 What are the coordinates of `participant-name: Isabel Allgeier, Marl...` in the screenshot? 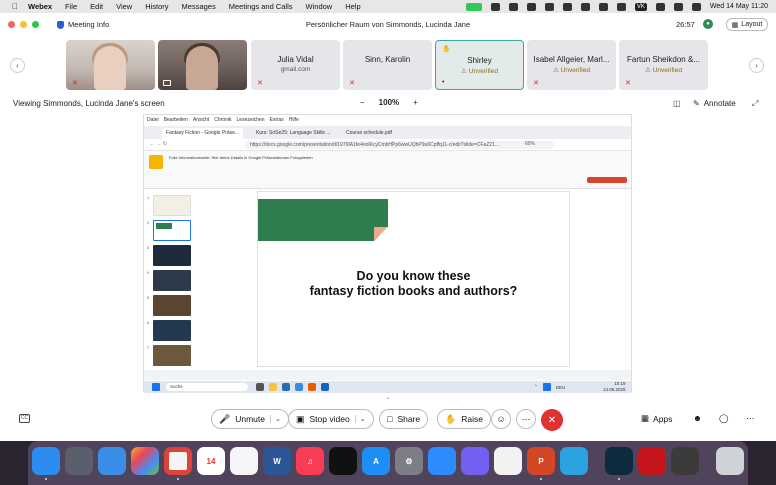 It's located at (571, 59).